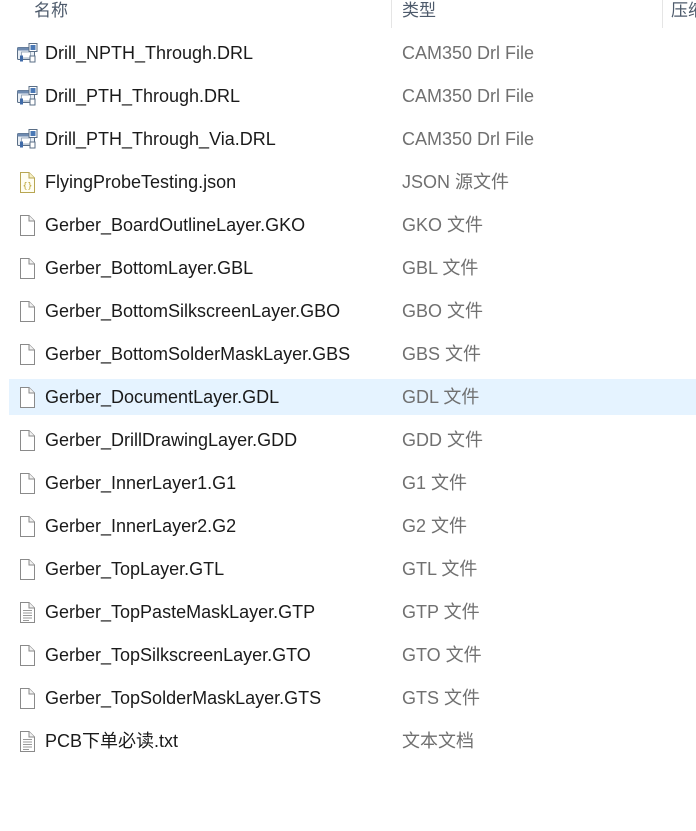 This screenshot has height=831, width=696. I want to click on file-name: Gerber_TopSilkscreenLayer.GTO, so click(178, 655).